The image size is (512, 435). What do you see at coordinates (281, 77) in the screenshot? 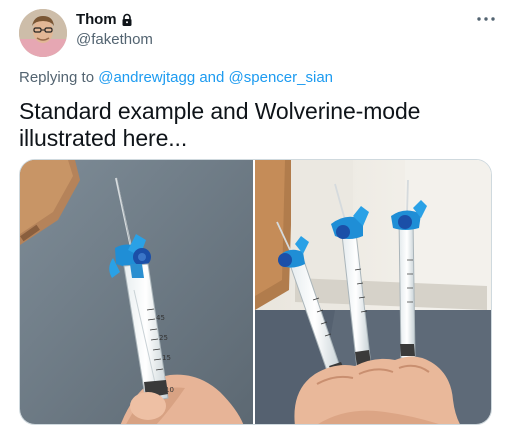
I see `reply-to-link-2: @spencer_sian` at bounding box center [281, 77].